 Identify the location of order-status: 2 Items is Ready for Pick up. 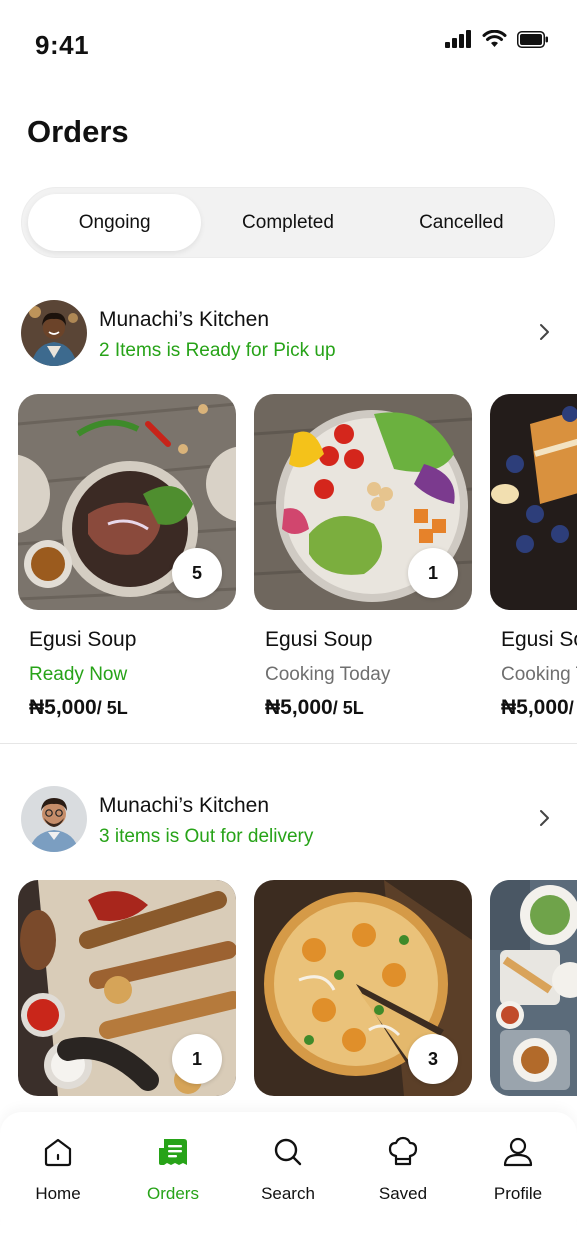
(217, 350).